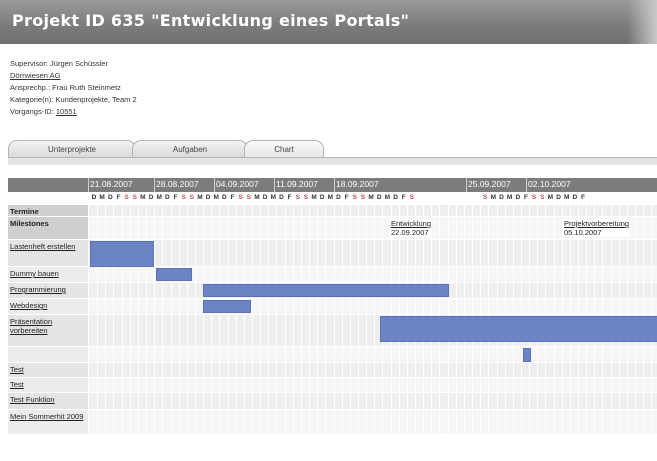 The width and height of the screenshot is (657, 461). Describe the element at coordinates (34, 273) in the screenshot. I see `task-link: Dummy bauen` at that location.